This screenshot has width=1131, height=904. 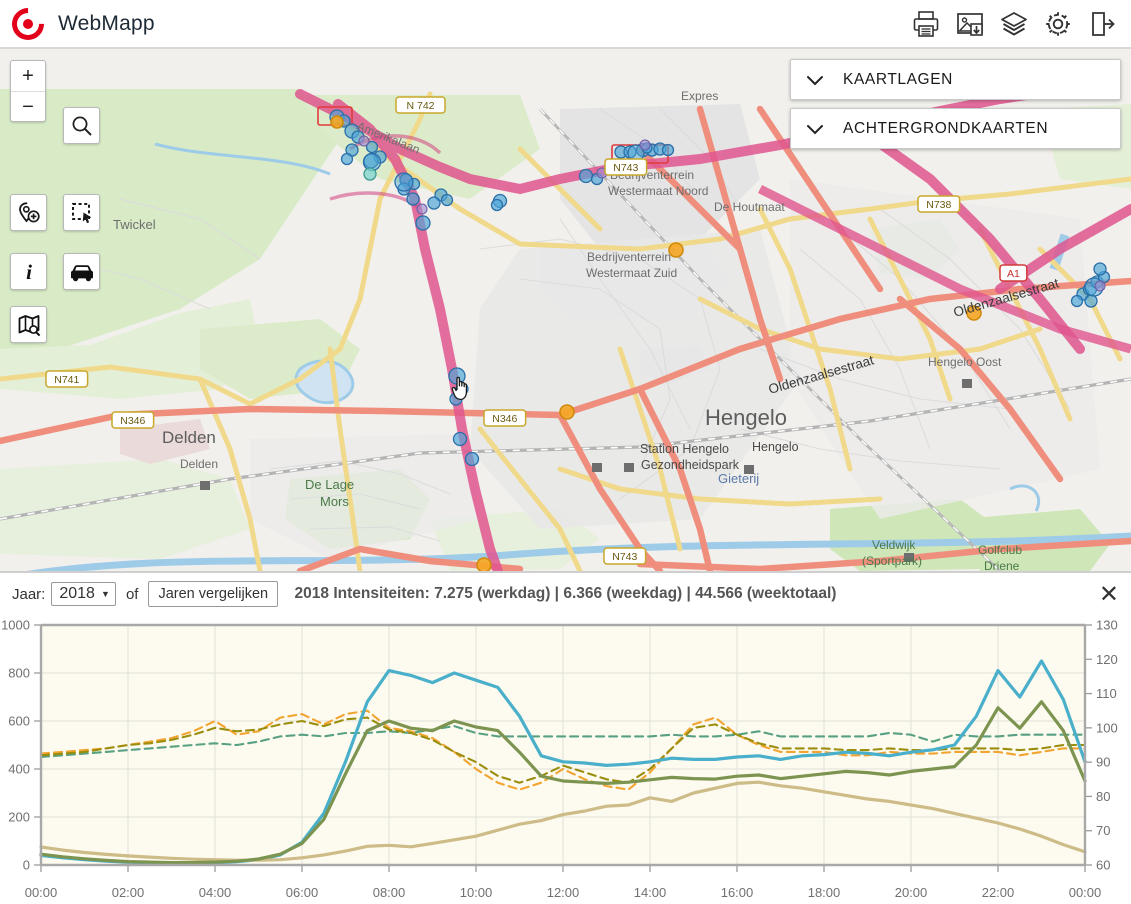 I want to click on zoom-control: + −, so click(x=28, y=91).